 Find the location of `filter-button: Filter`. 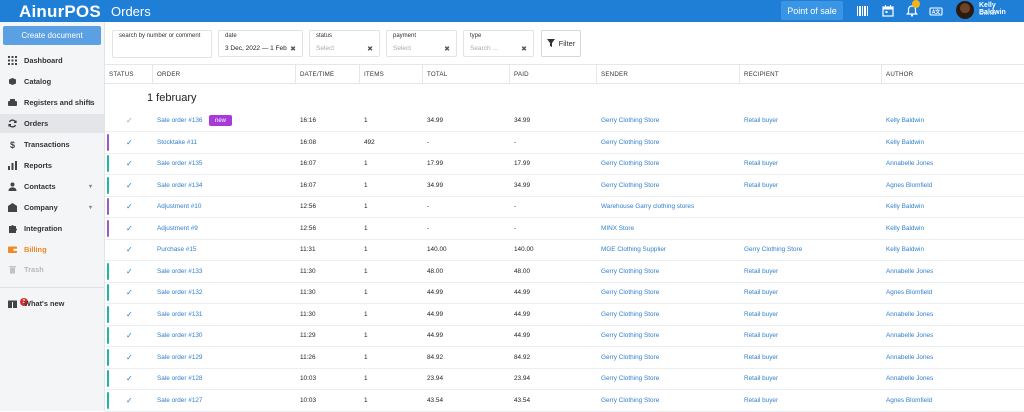

filter-button: Filter is located at coordinates (561, 43).